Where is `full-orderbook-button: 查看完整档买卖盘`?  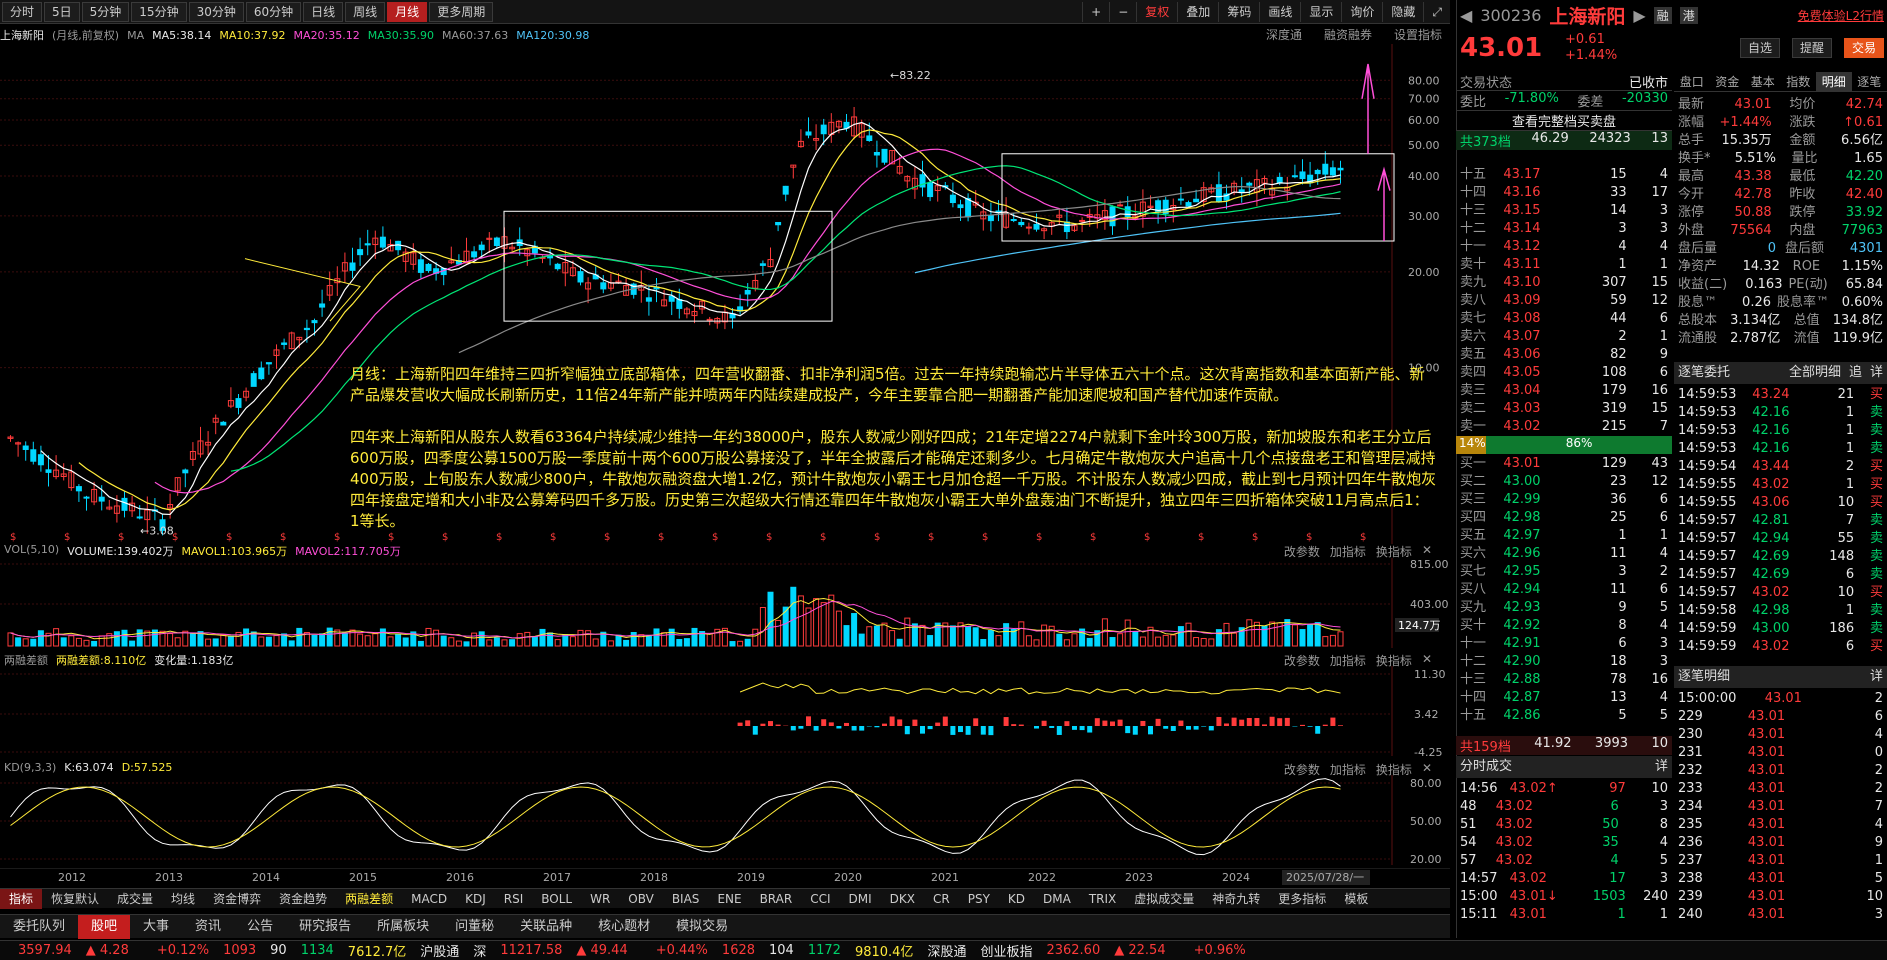
full-orderbook-button: 查看完整档买卖盘 is located at coordinates (1564, 120).